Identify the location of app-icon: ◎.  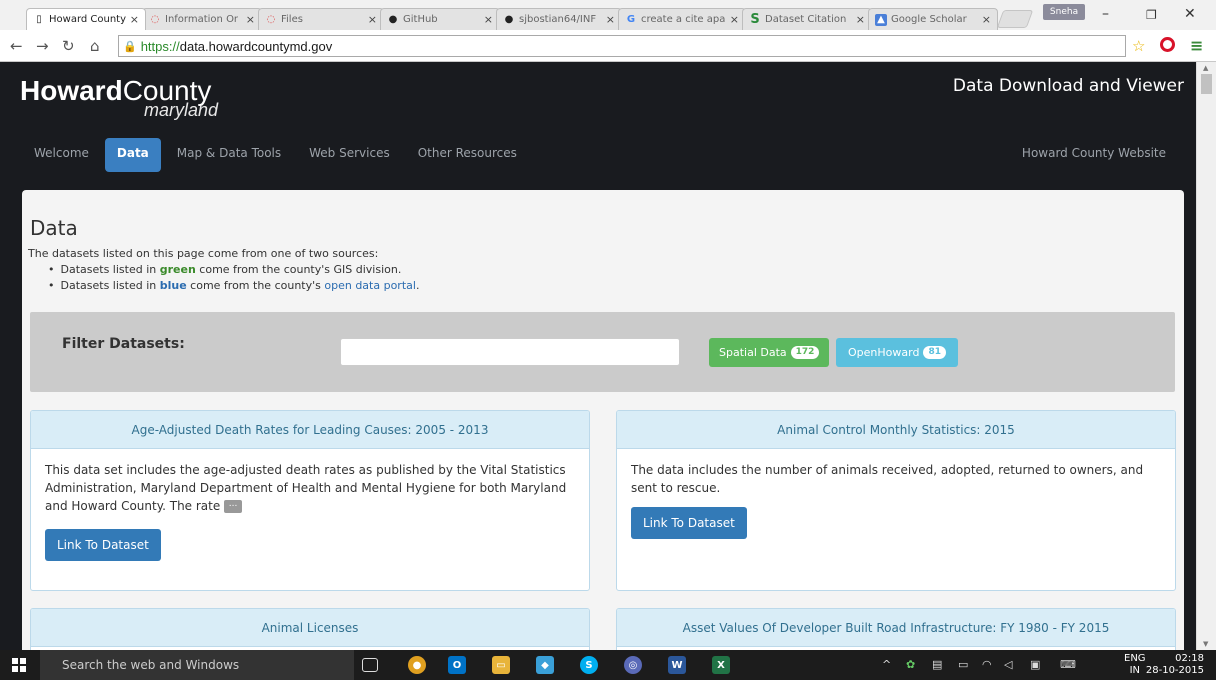
(633, 665).